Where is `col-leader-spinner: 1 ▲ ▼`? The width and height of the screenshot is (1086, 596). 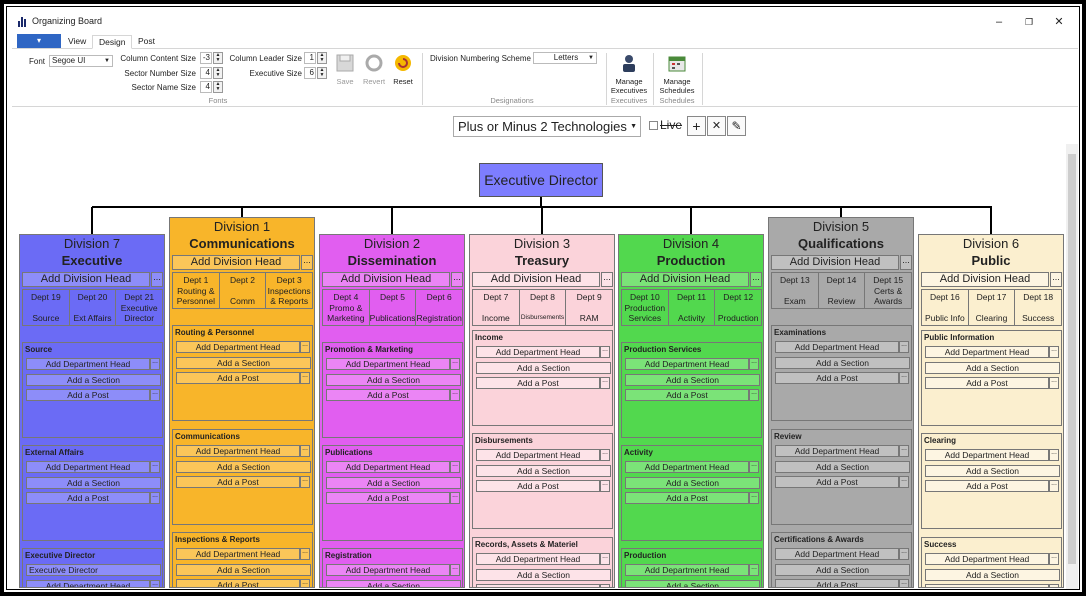 col-leader-spinner: 1 ▲ ▼ is located at coordinates (316, 58).